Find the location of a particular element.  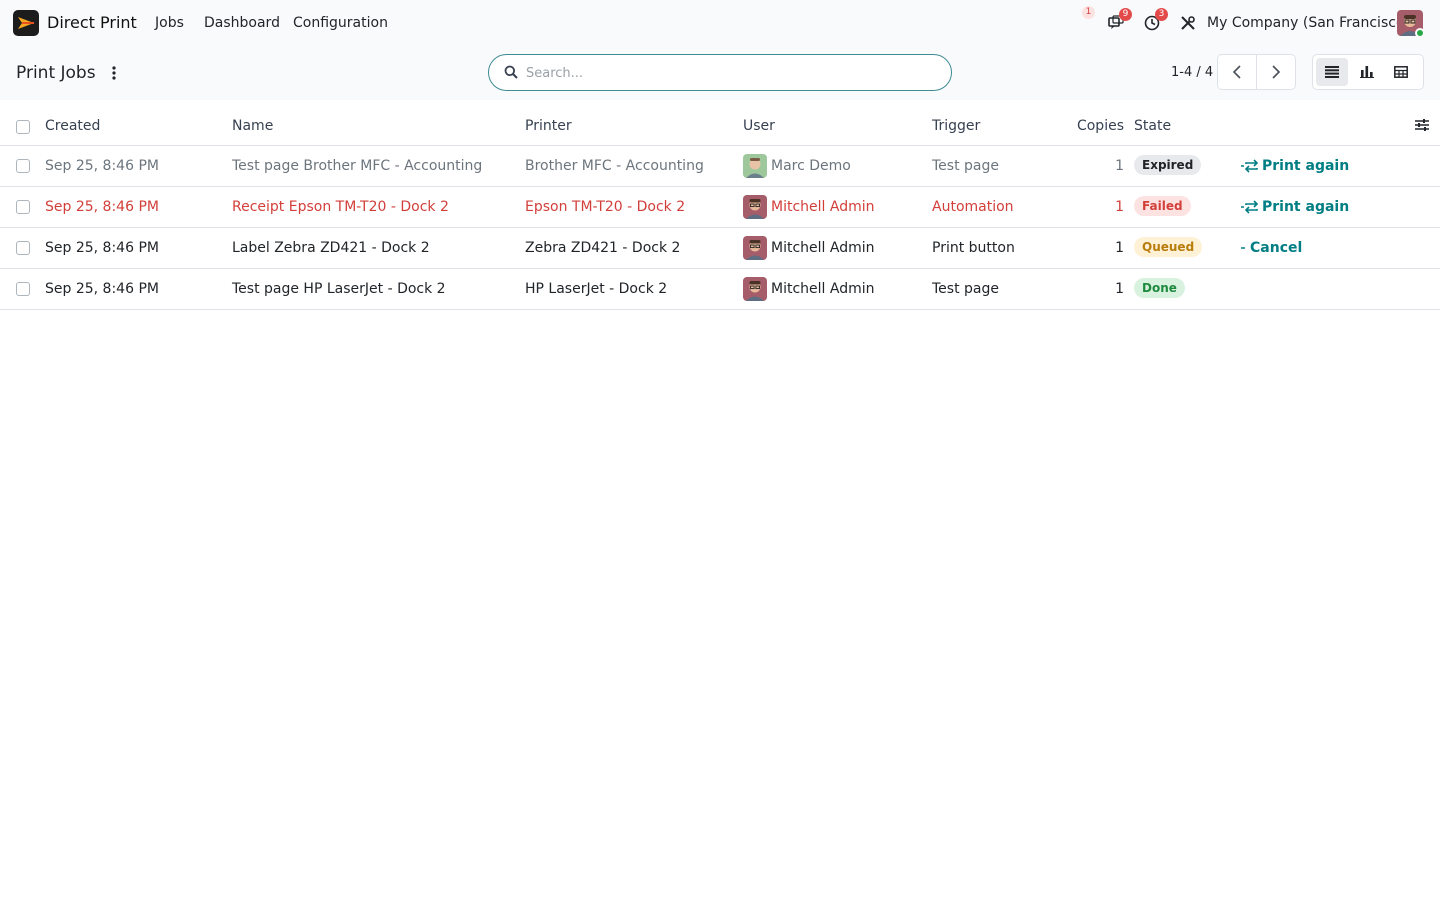

actions-menu-button is located at coordinates (114, 73).